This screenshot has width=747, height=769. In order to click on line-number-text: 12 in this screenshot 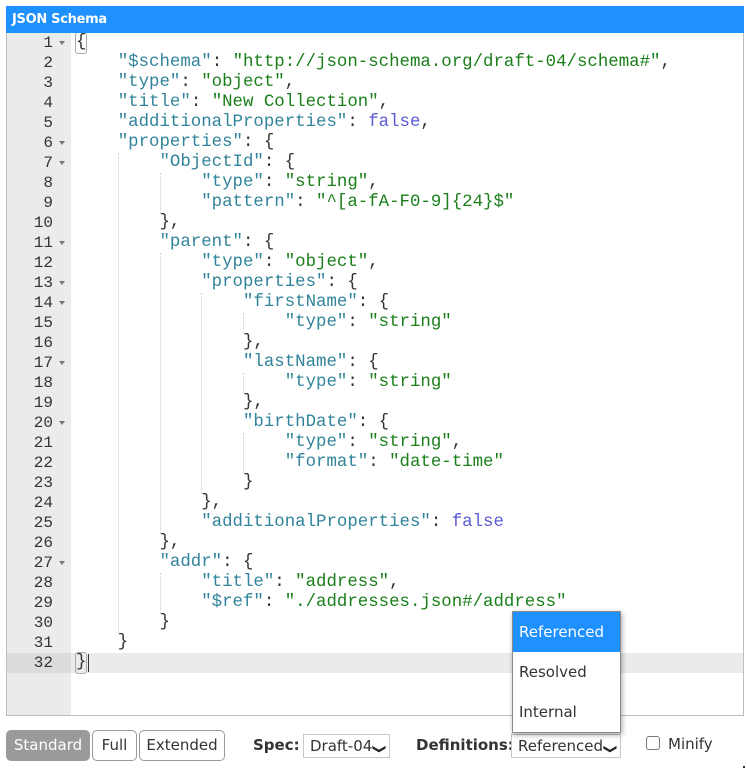, I will do `click(43, 263)`.